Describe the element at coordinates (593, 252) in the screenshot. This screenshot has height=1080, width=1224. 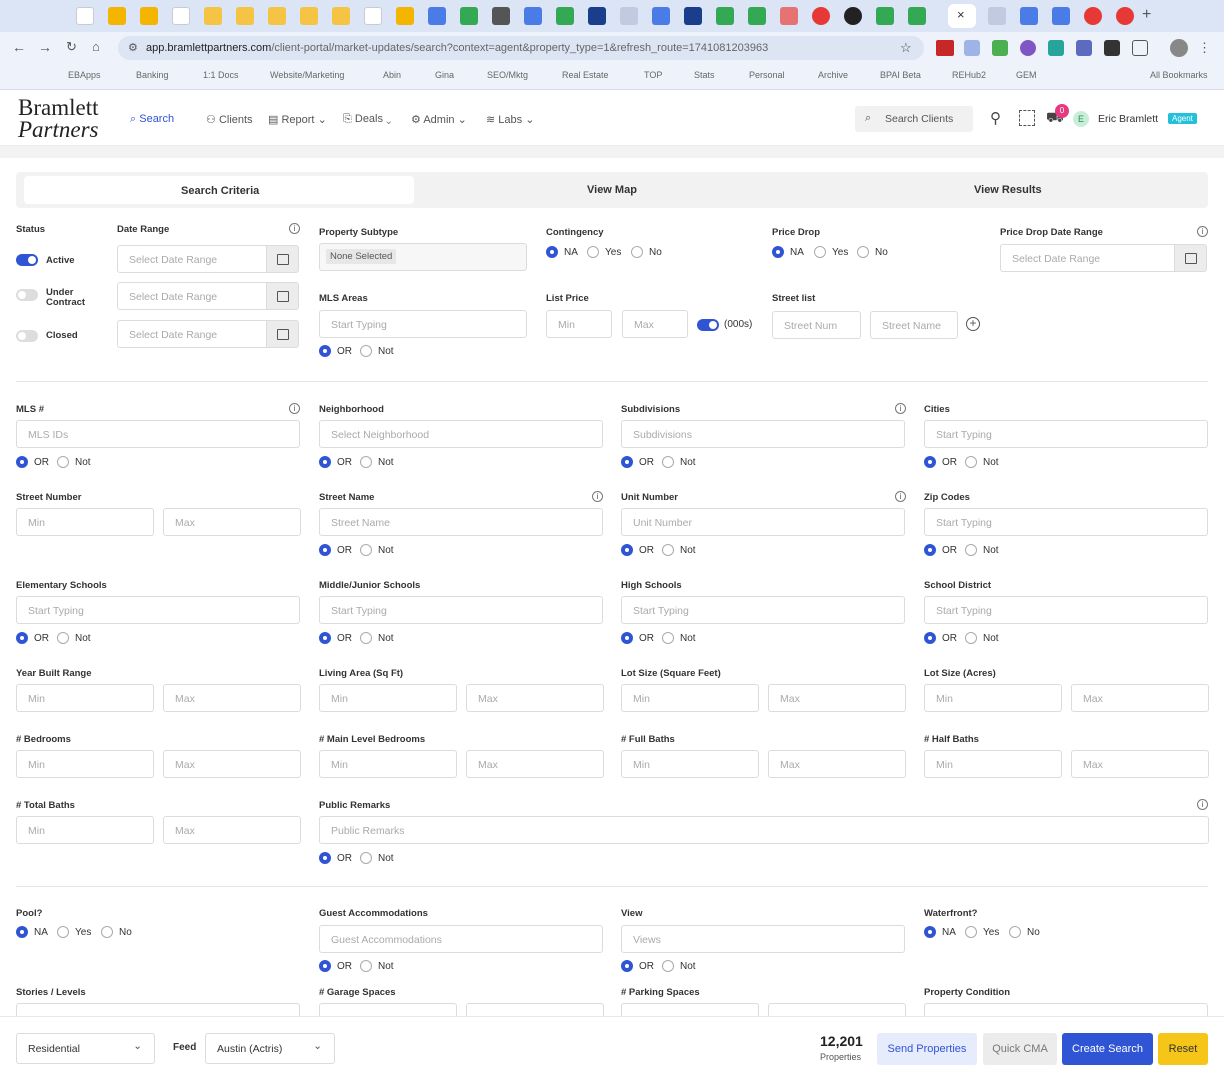
I see `contingency-yes-radio` at that location.